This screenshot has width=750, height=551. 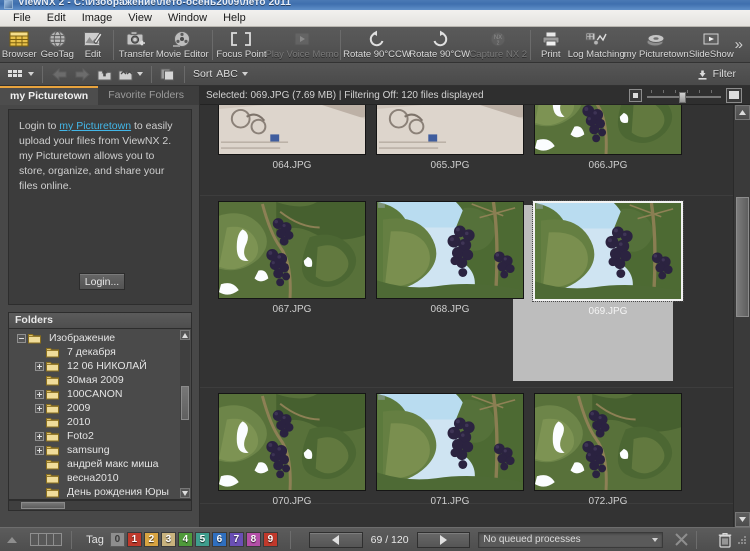 I want to click on tag-button-9: 9, so click(x=270, y=539).